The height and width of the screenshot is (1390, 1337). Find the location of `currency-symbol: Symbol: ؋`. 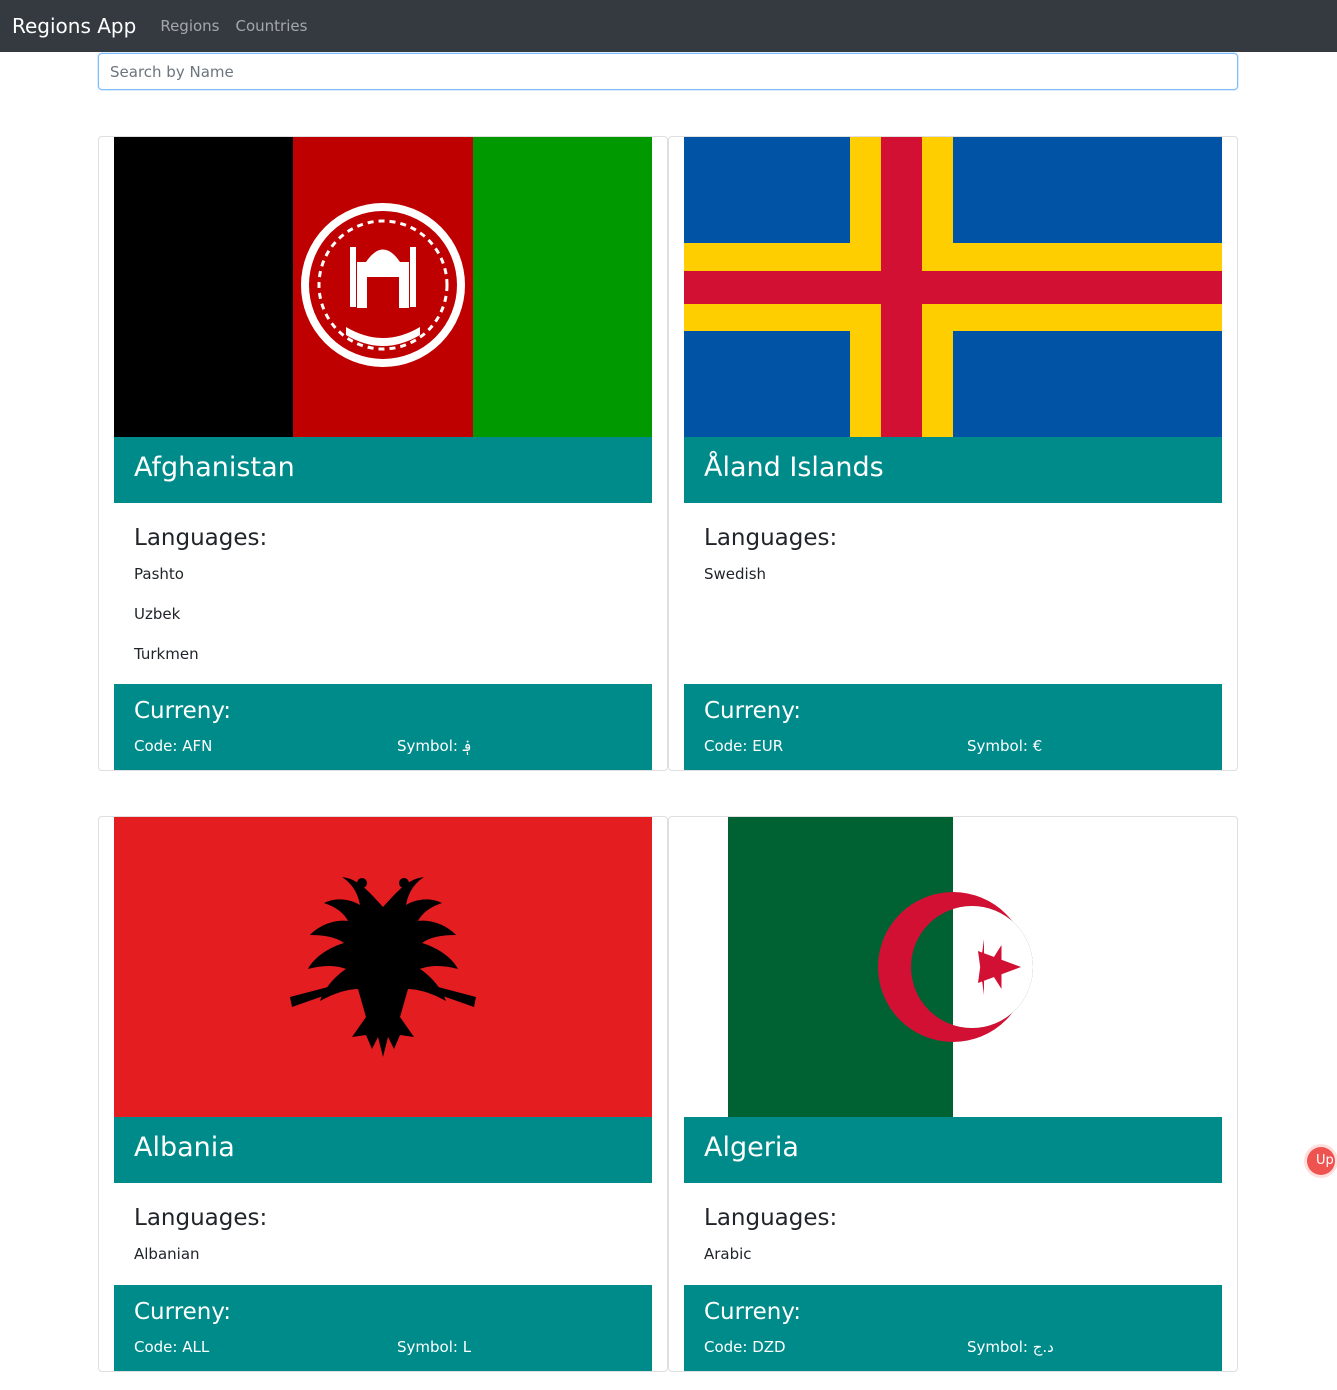

currency-symbol: Symbol: ؋ is located at coordinates (434, 746).